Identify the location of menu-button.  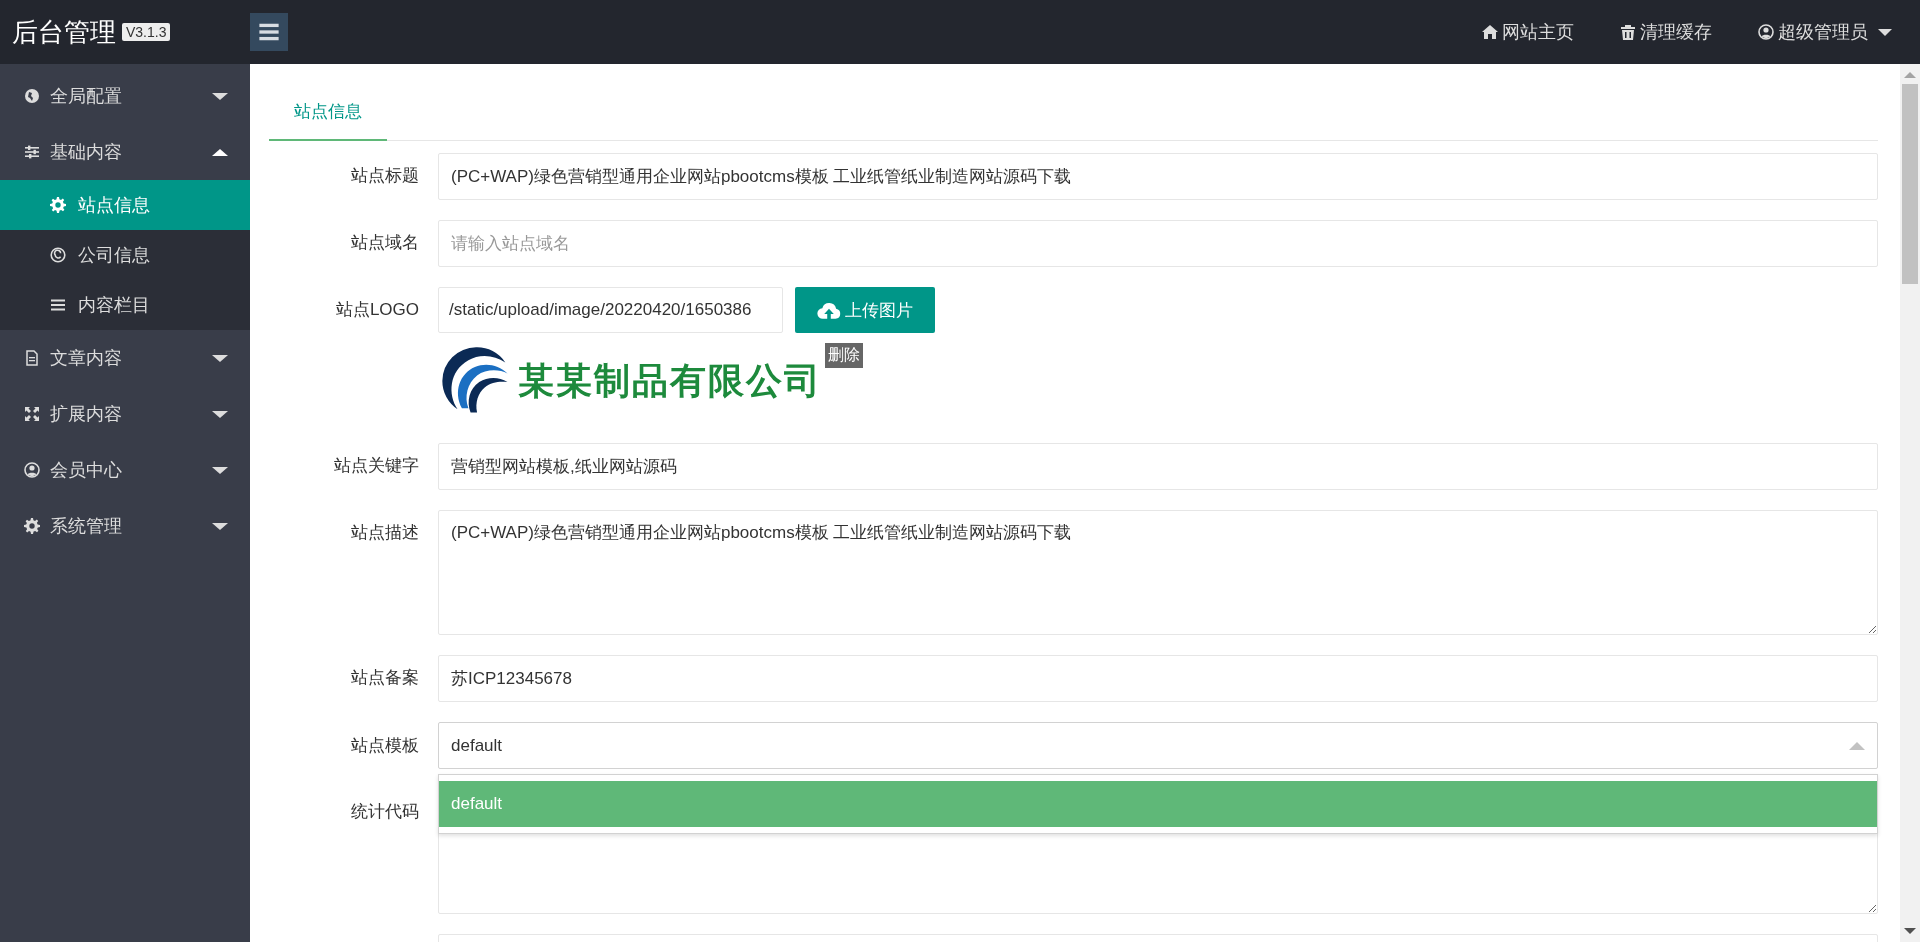
(269, 32).